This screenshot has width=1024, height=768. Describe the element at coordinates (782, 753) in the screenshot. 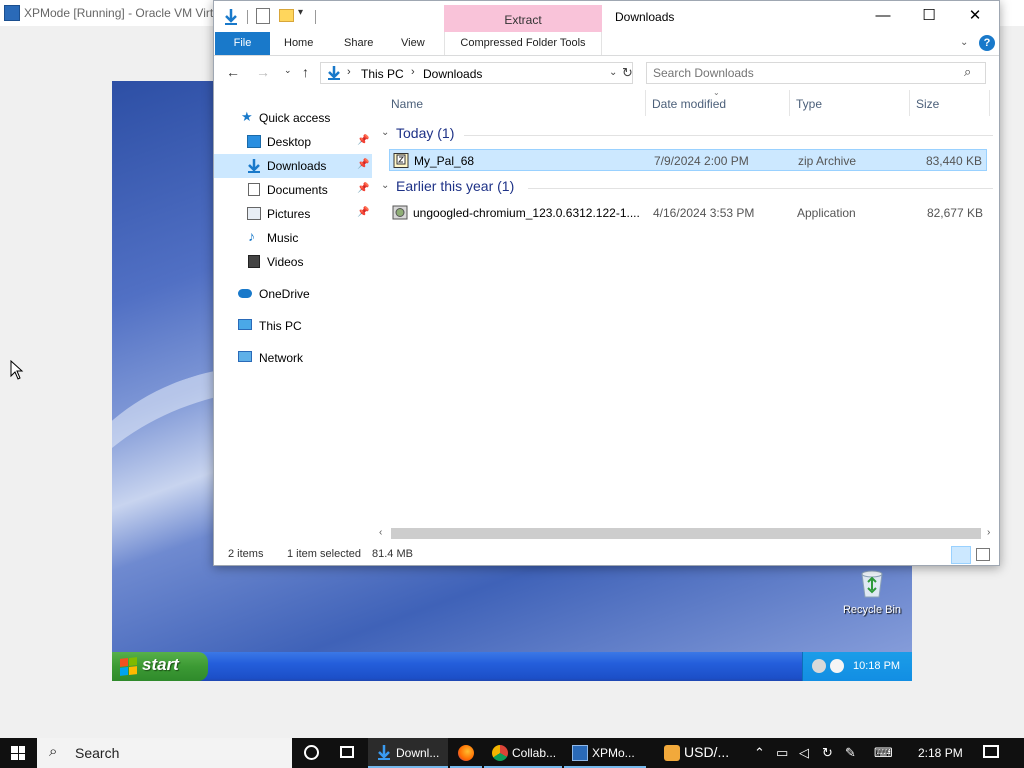

I see `network-icon: ▭` at that location.